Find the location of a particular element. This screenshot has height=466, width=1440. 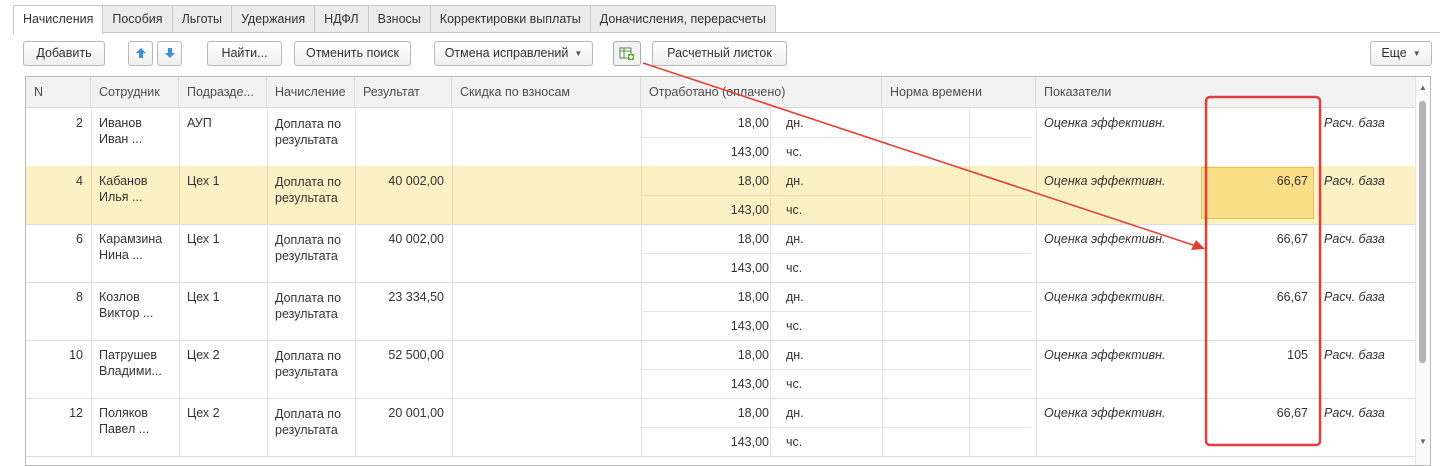

result-value: 23 334,50 is located at coordinates (399, 297).